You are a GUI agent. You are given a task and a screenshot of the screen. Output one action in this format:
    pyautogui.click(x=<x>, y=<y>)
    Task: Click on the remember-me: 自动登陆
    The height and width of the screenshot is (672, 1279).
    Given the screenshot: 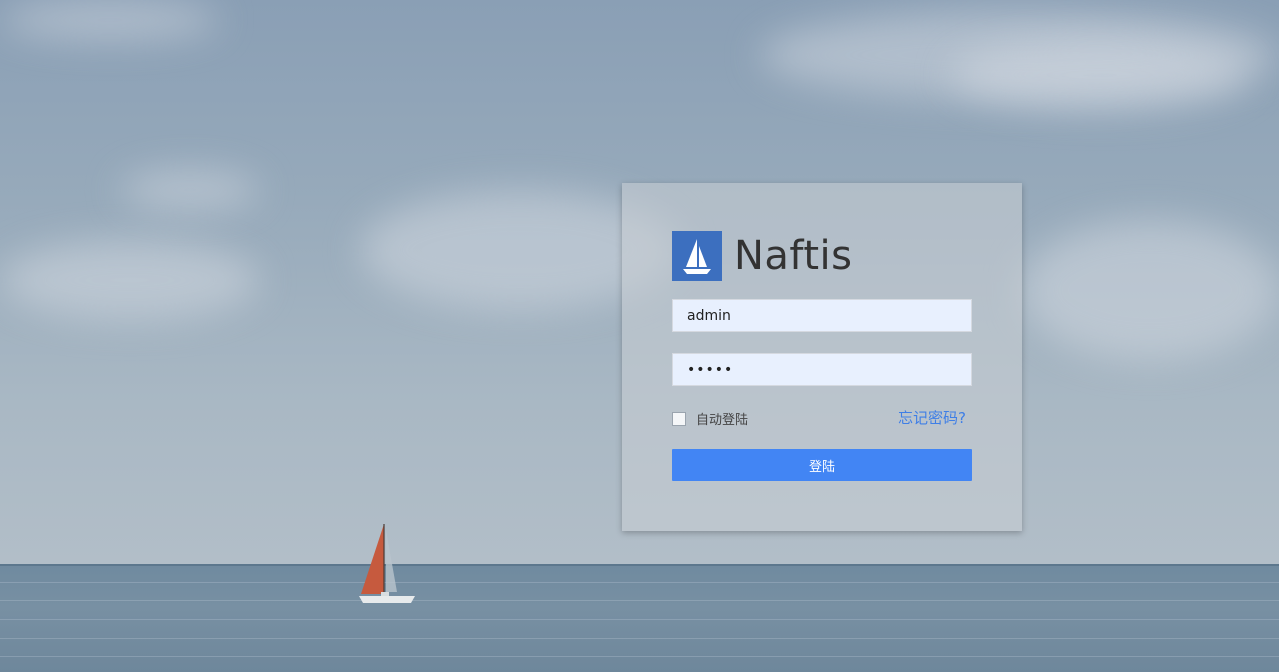 What is the action you would take?
    pyautogui.click(x=710, y=418)
    